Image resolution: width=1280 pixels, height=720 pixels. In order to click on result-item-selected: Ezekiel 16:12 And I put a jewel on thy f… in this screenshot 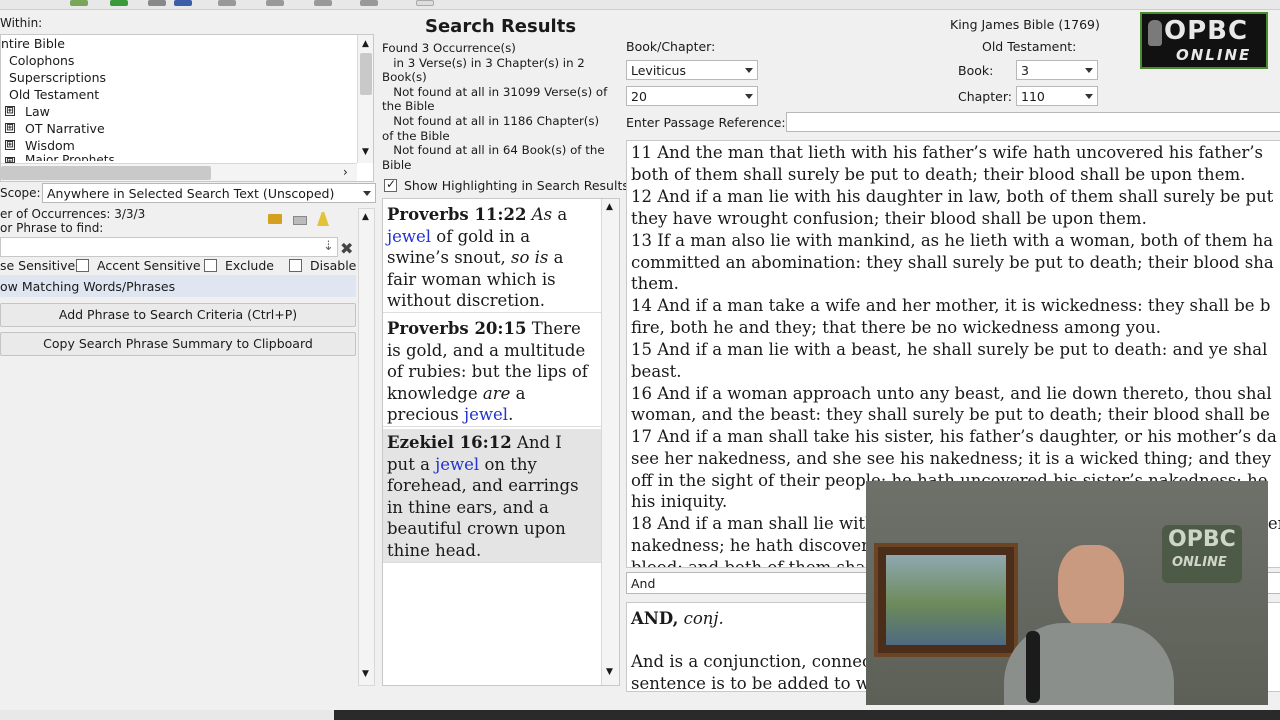, I will do `click(492, 496)`.